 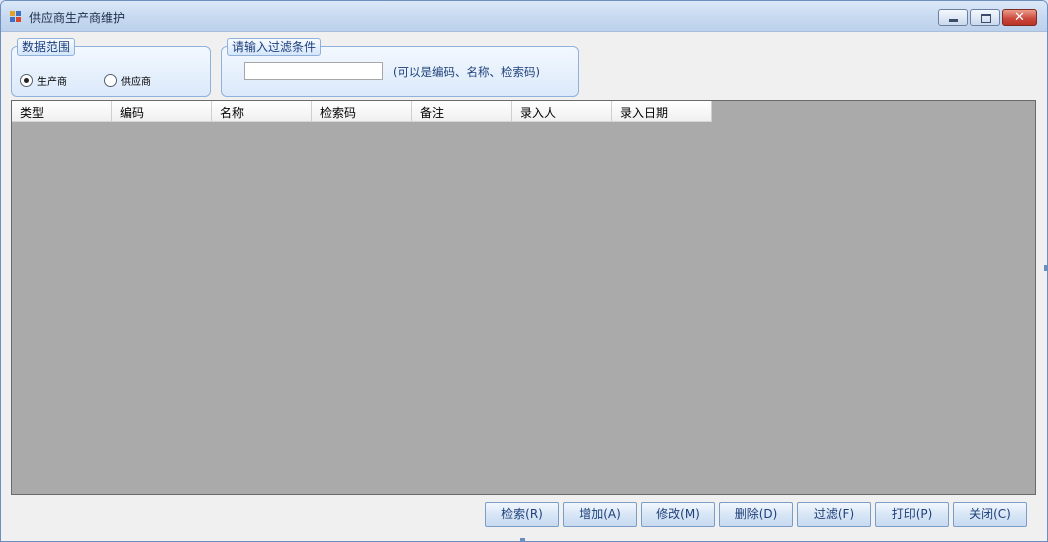 What do you see at coordinates (62, 111) in the screenshot?
I see `column-header-type: 类型` at bounding box center [62, 111].